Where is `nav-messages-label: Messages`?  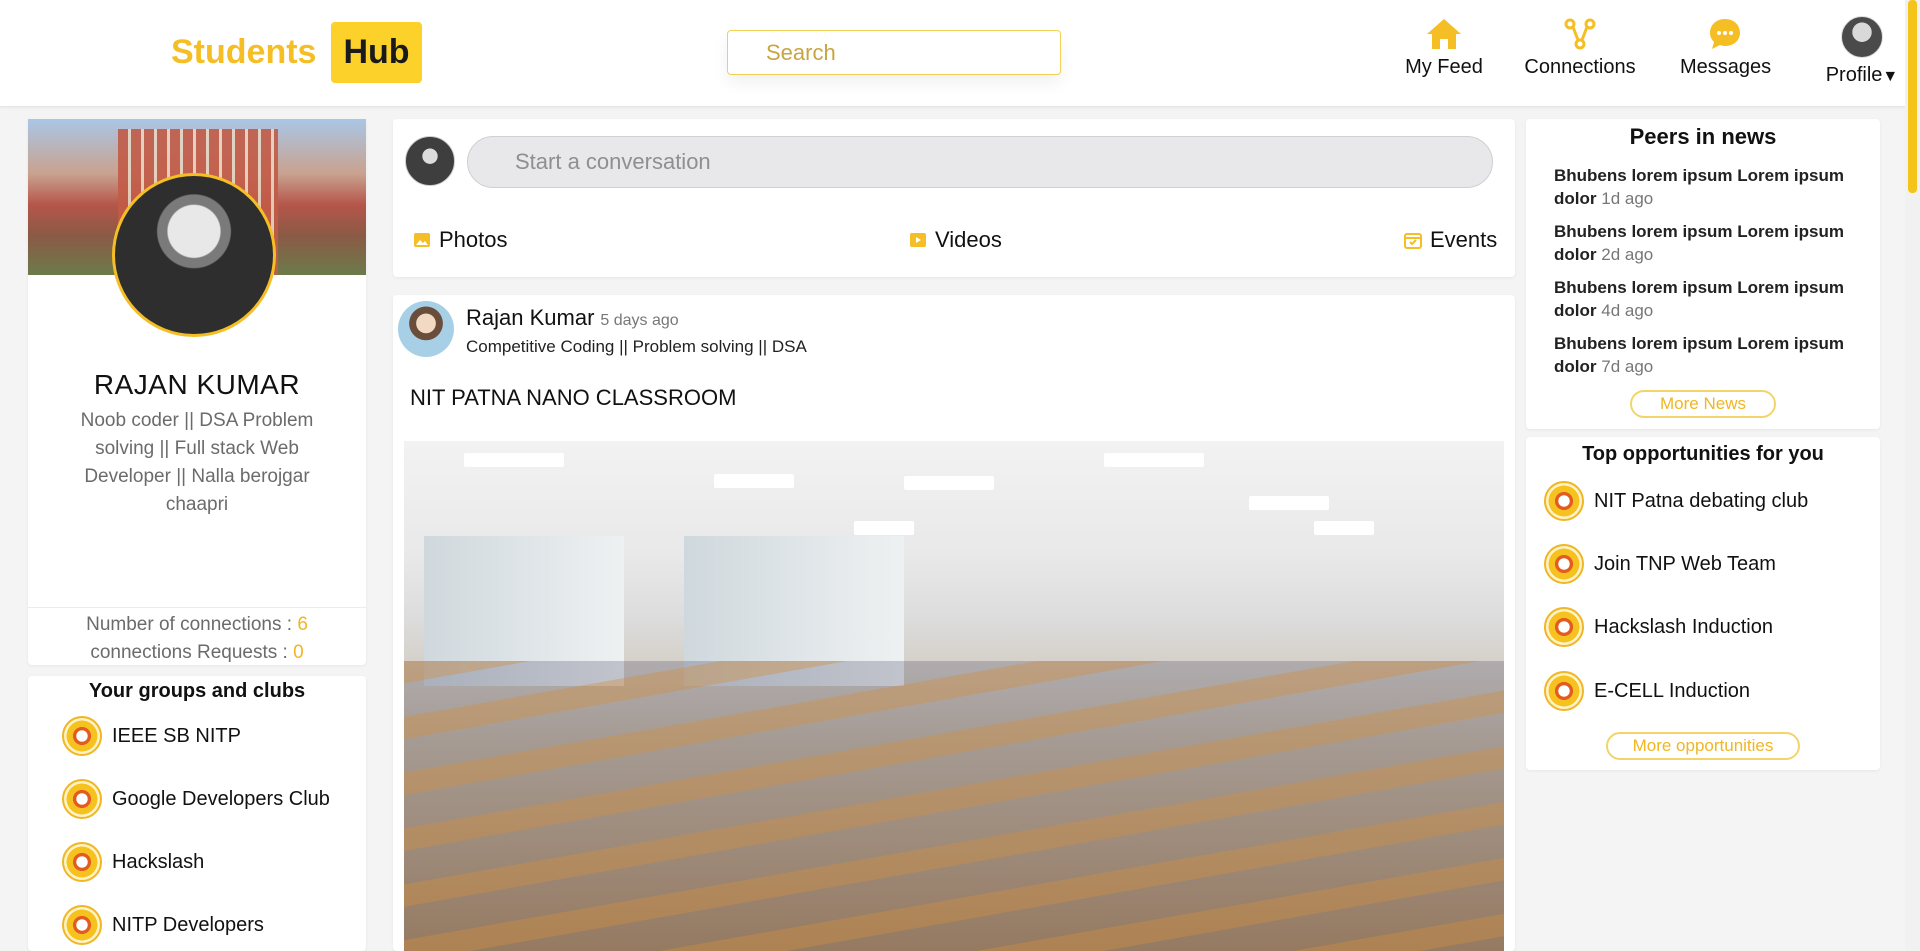
nav-messages-label: Messages is located at coordinates (1726, 67).